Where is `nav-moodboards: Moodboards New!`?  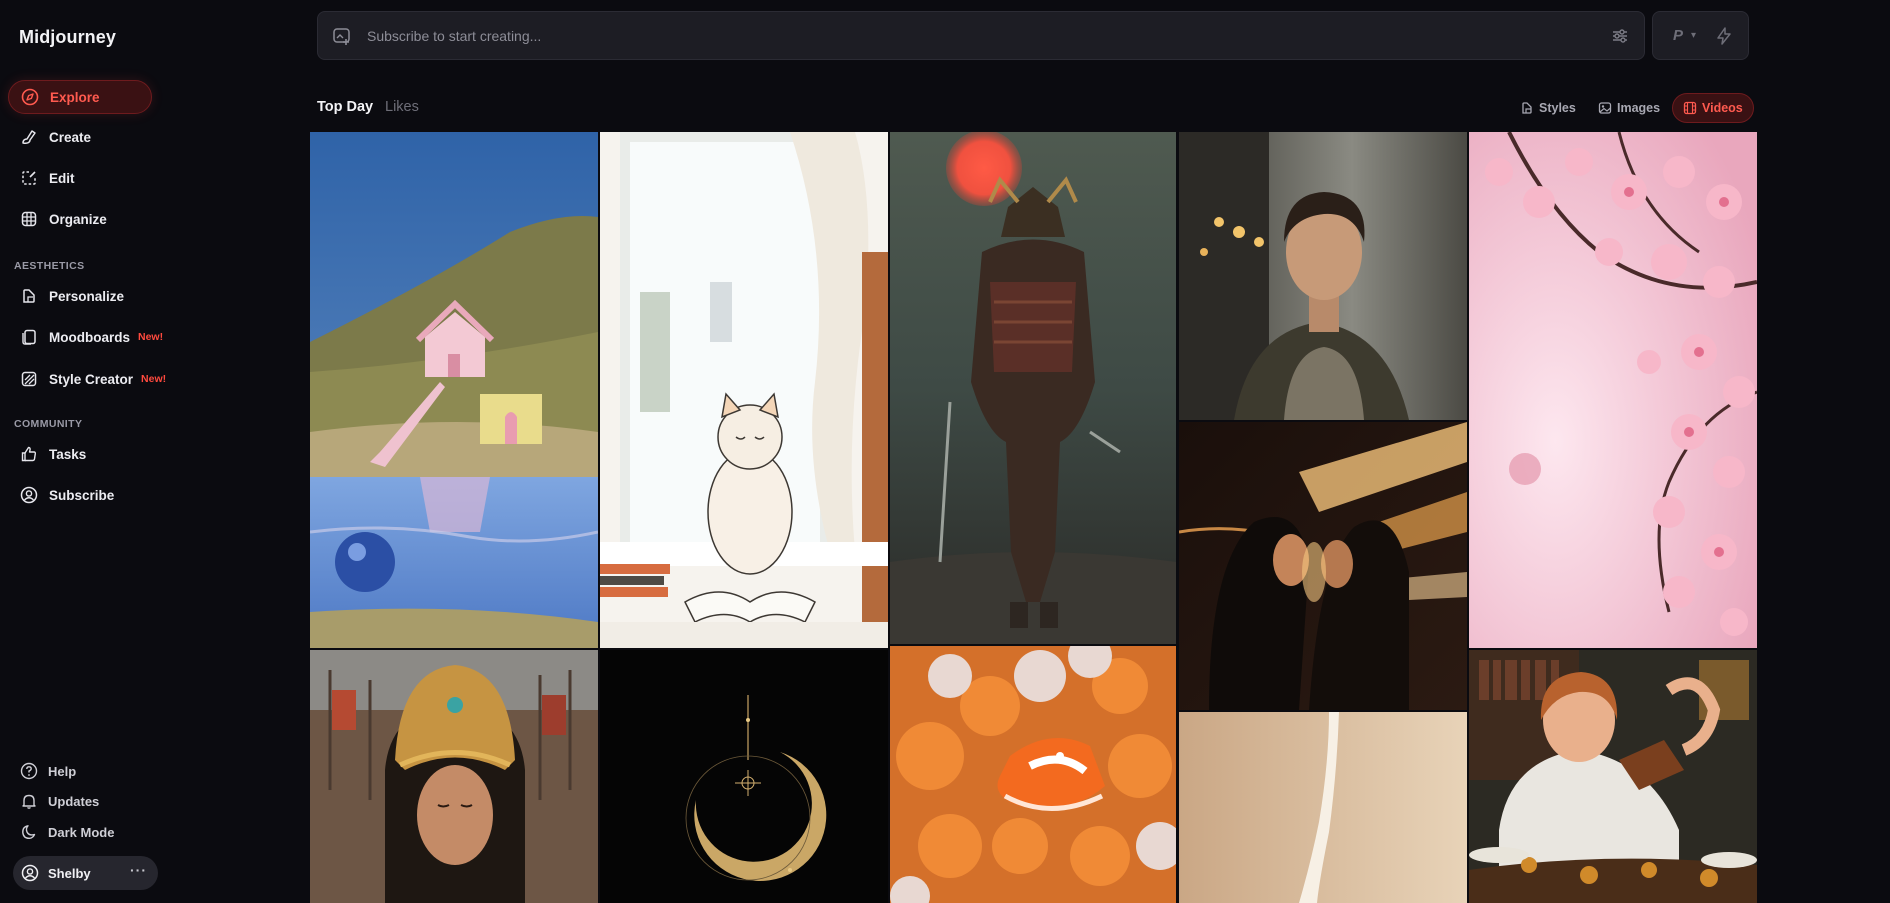 nav-moodboards: Moodboards New! is located at coordinates (85, 337).